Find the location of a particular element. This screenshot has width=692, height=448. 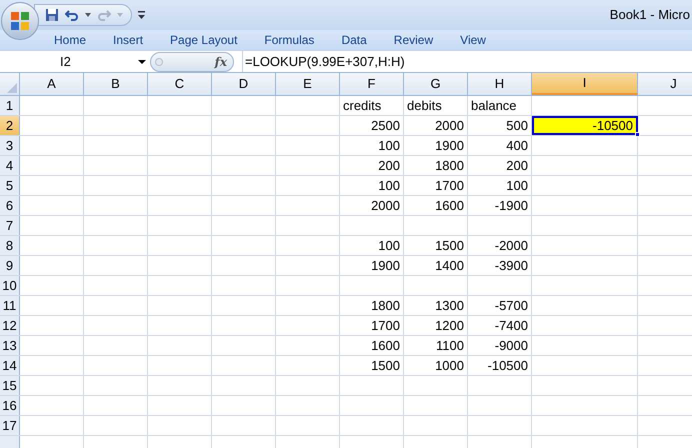

ribbon-tab: Page Layout is located at coordinates (204, 40).